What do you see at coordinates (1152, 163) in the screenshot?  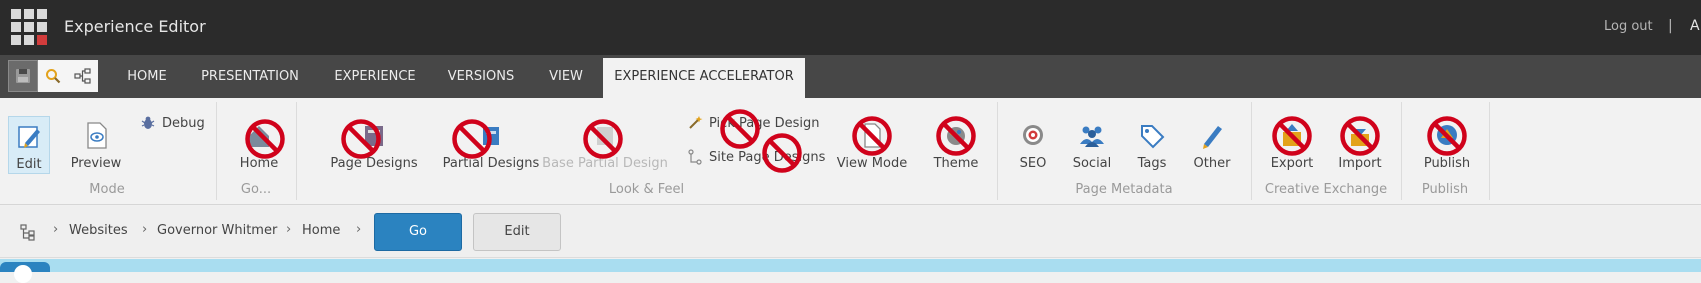 I see `tags-label: Tags` at bounding box center [1152, 163].